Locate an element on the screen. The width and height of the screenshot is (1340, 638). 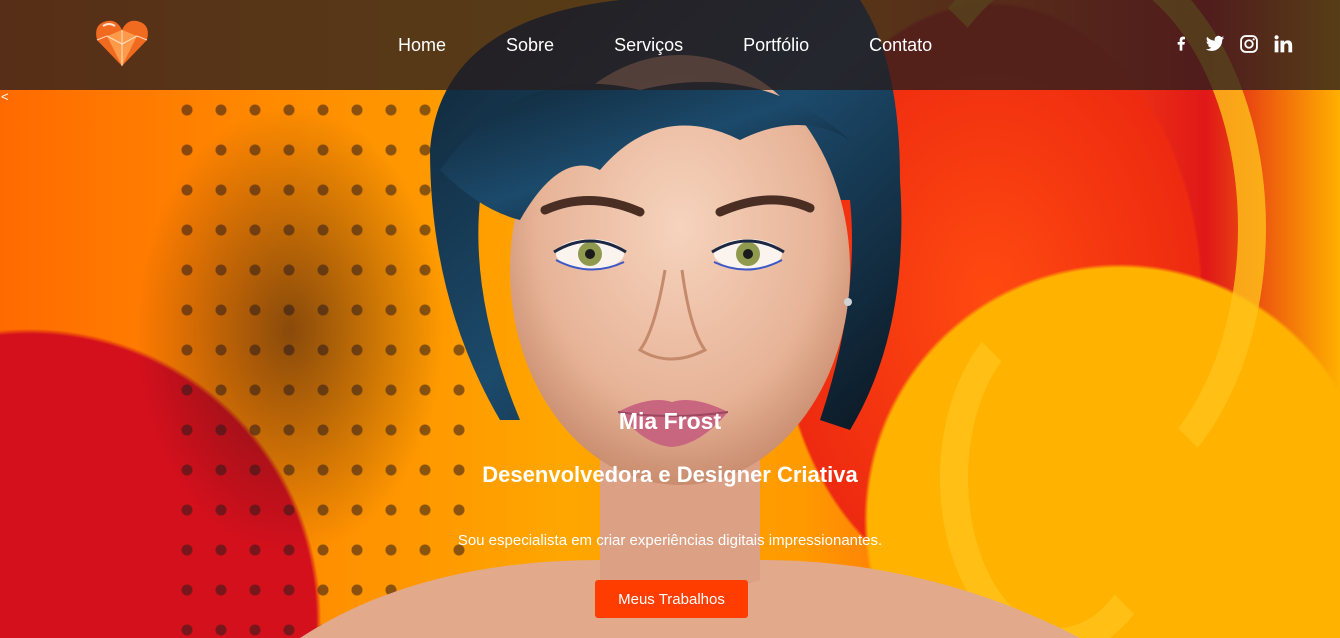
facebook-icon is located at coordinates (1181, 44).